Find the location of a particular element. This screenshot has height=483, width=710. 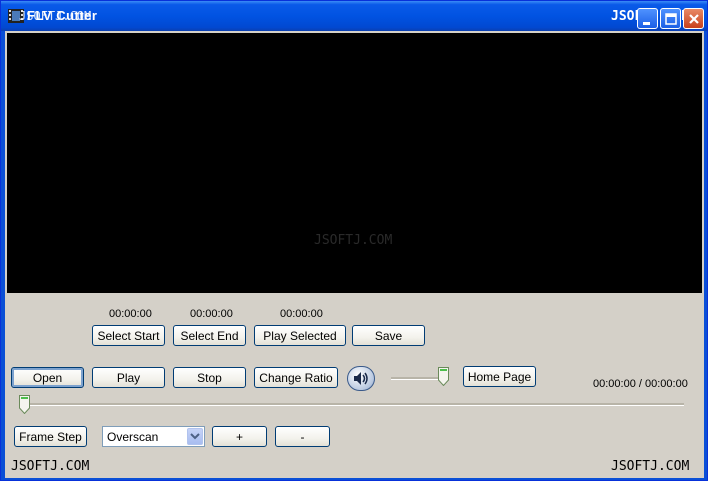

video-watermark: JSOFTJ.COM is located at coordinates (353, 240).